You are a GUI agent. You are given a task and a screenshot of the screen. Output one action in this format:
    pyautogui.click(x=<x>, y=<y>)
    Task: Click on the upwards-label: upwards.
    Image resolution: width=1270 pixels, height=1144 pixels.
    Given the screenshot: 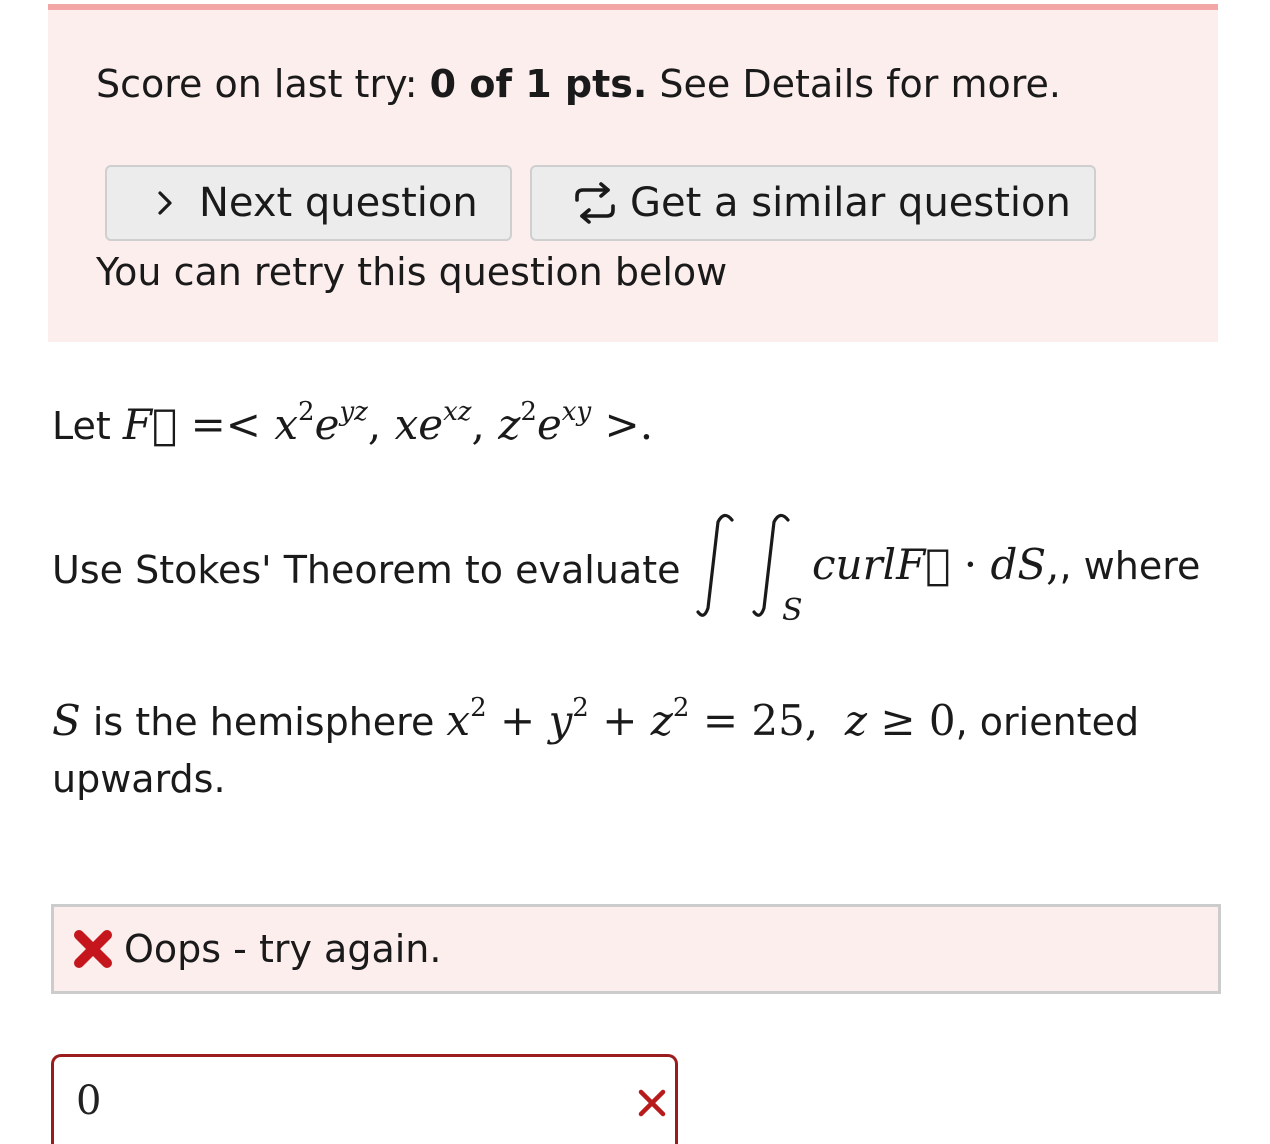 What is the action you would take?
    pyautogui.click(x=139, y=779)
    